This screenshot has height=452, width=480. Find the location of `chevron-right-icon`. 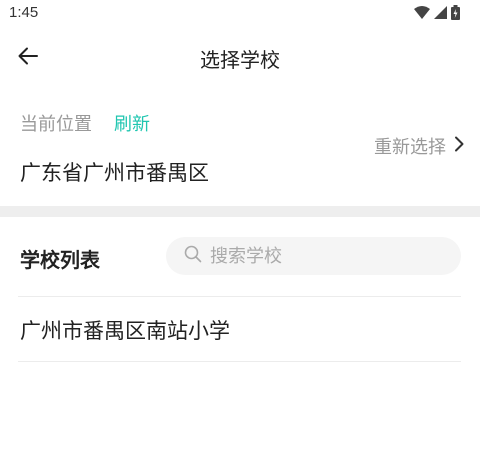

chevron-right-icon is located at coordinates (459, 146).